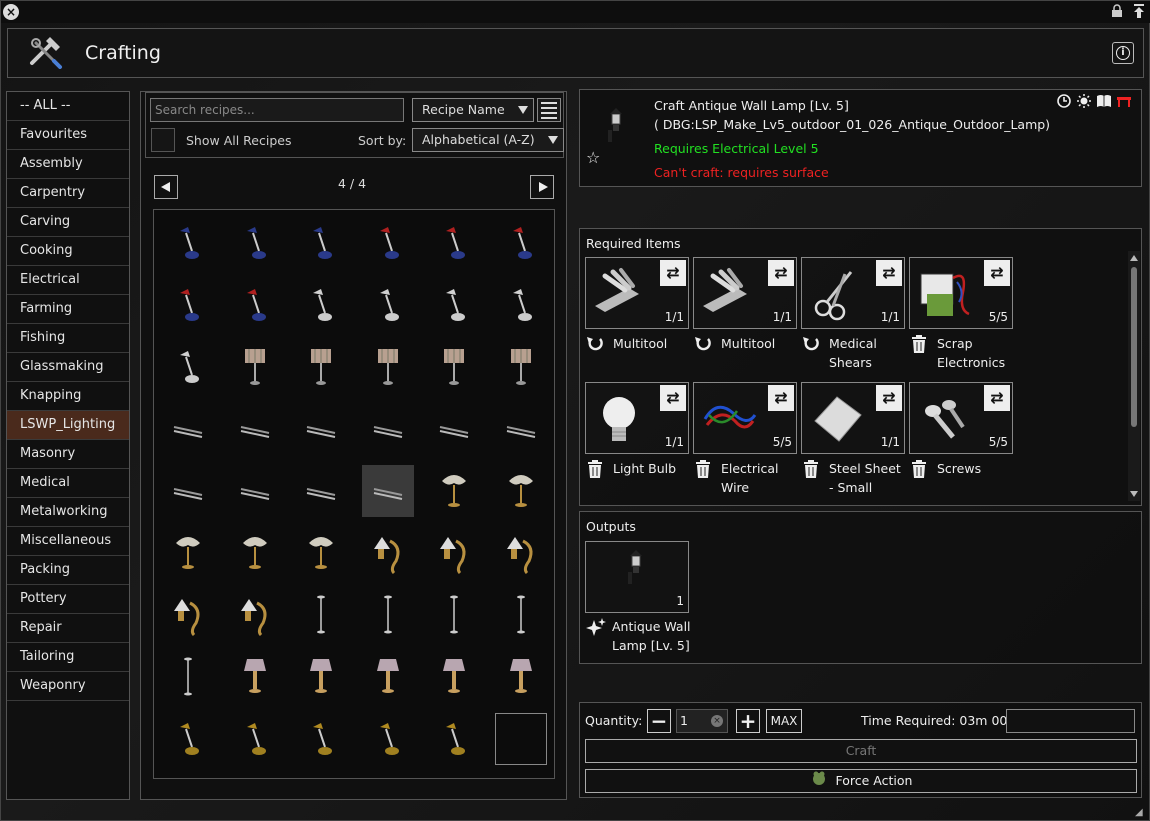 Image resolution: width=1150 pixels, height=821 pixels. Describe the element at coordinates (166, 187) in the screenshot. I see `prev-page-button` at that location.